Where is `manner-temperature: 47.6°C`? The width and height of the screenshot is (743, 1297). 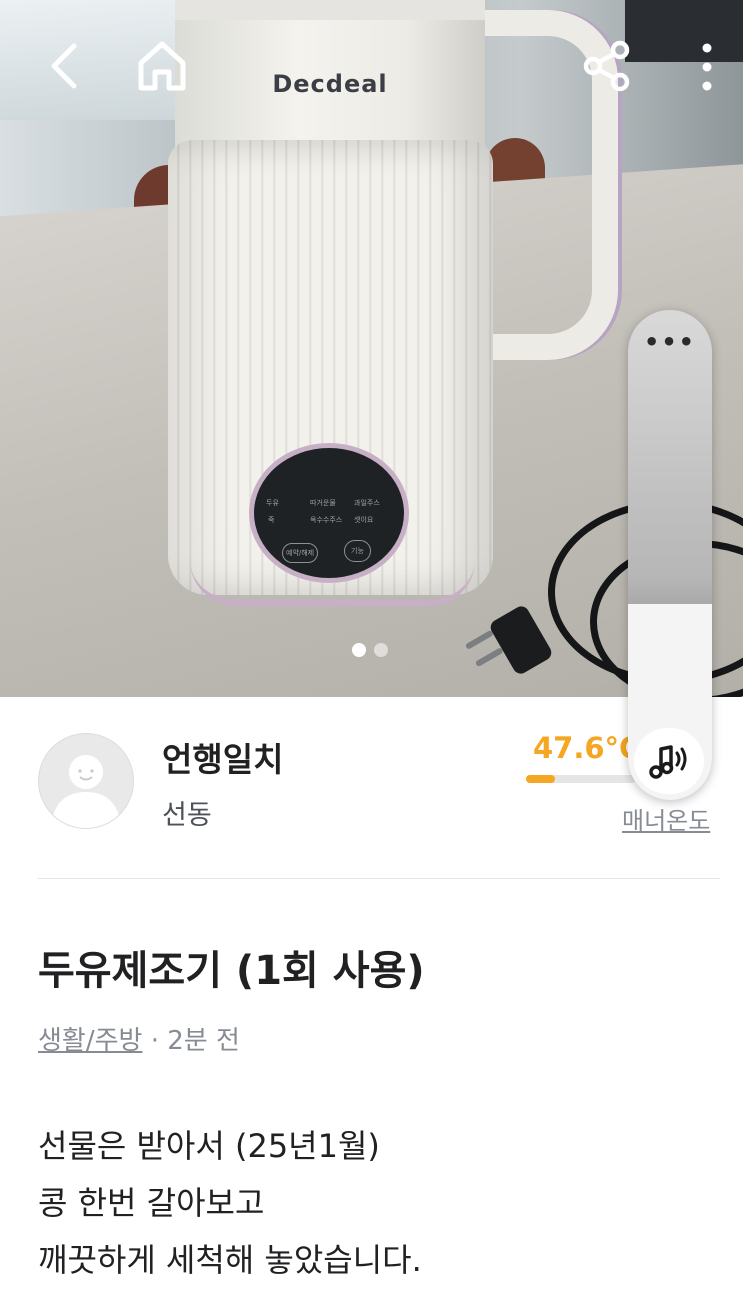
manner-temperature: 47.6°C is located at coordinates (587, 748).